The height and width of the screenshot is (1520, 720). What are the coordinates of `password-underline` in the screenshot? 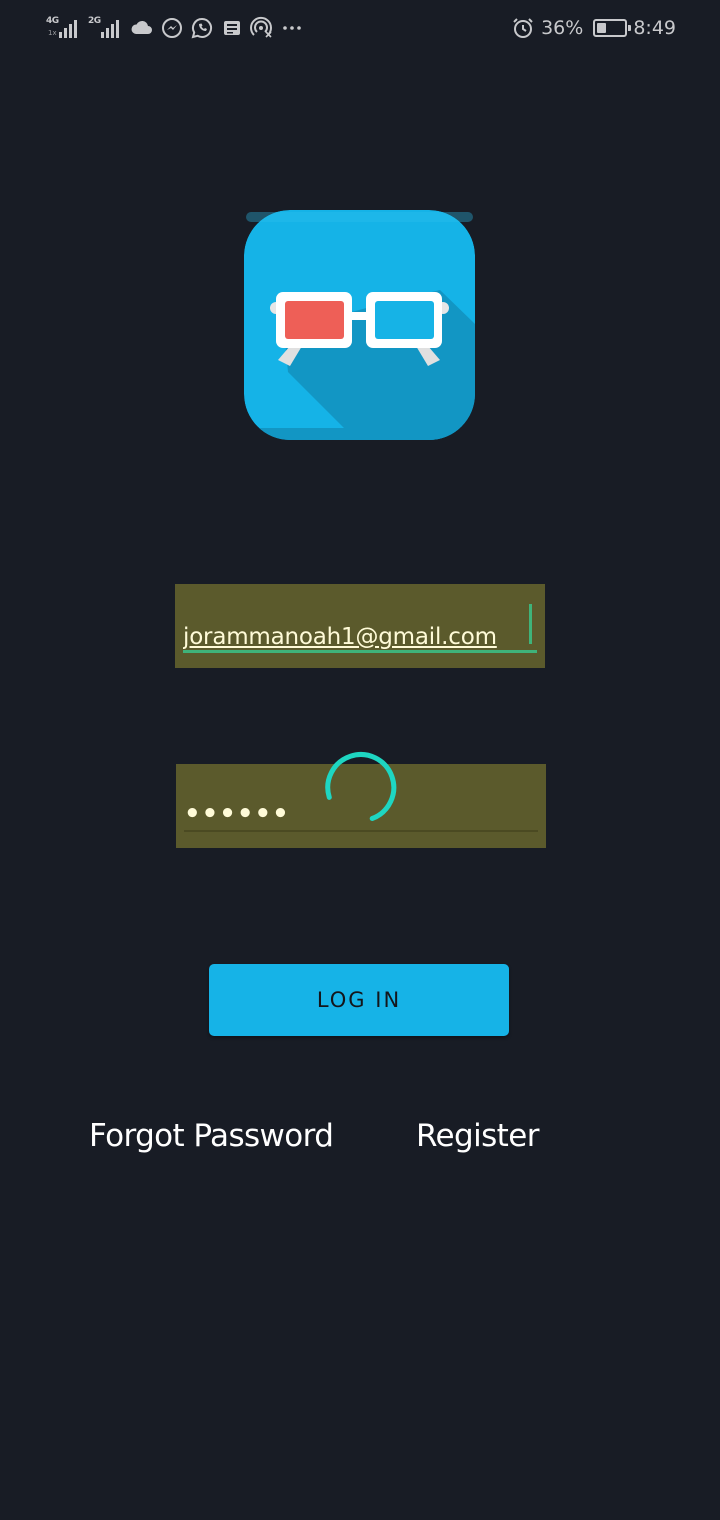 It's located at (361, 831).